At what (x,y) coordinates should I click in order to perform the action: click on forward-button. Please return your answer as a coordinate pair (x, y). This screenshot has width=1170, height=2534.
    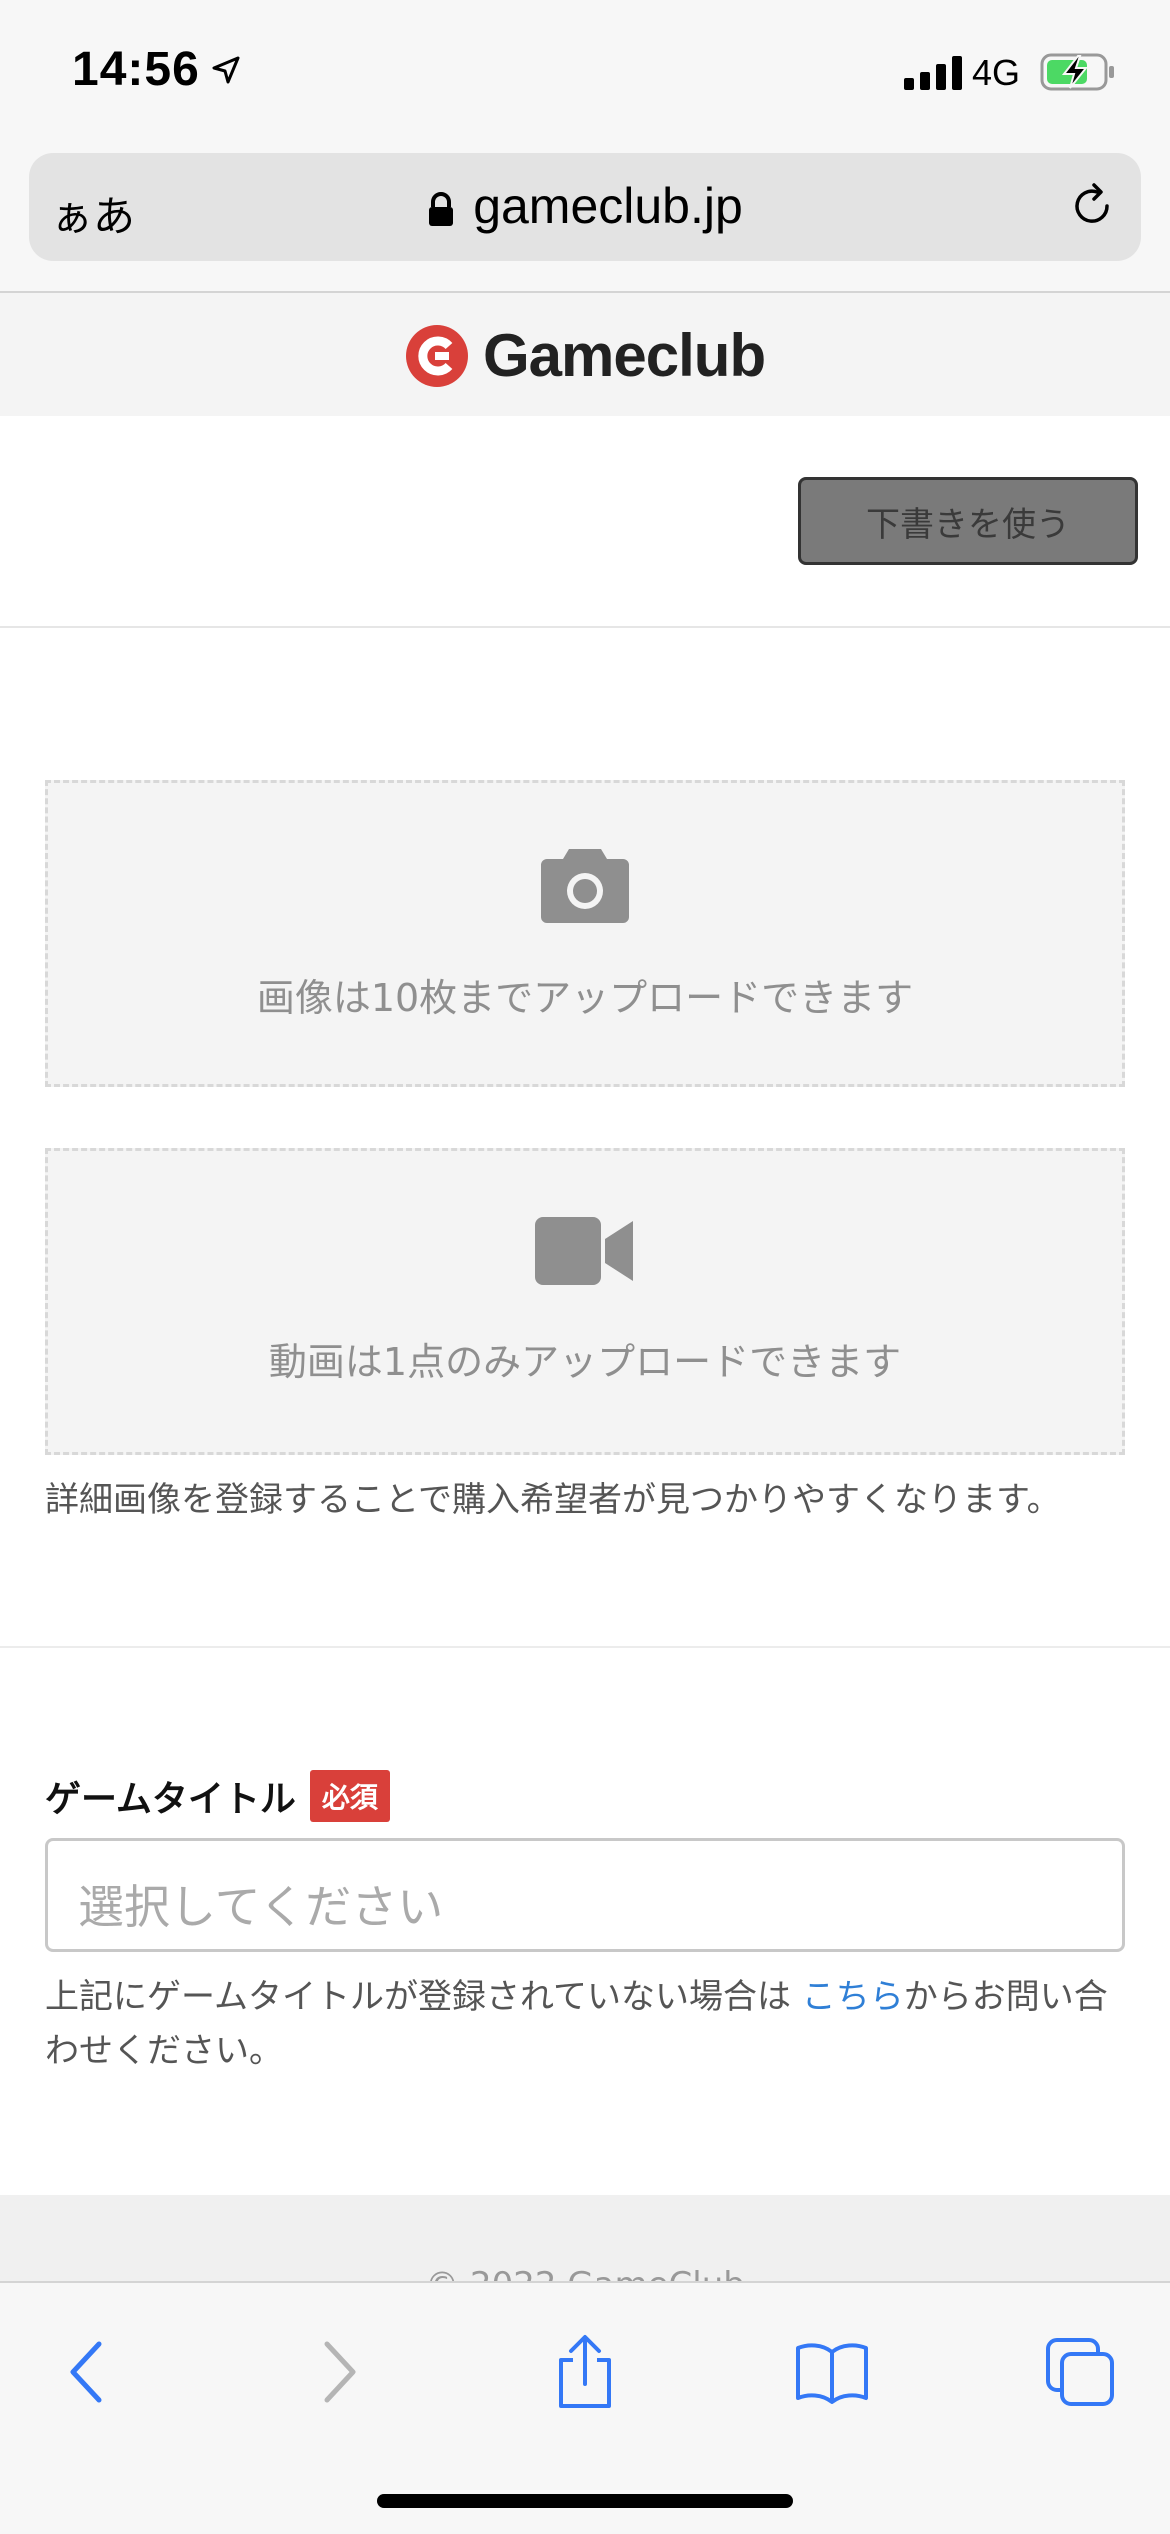
    Looking at the image, I should click on (339, 2372).